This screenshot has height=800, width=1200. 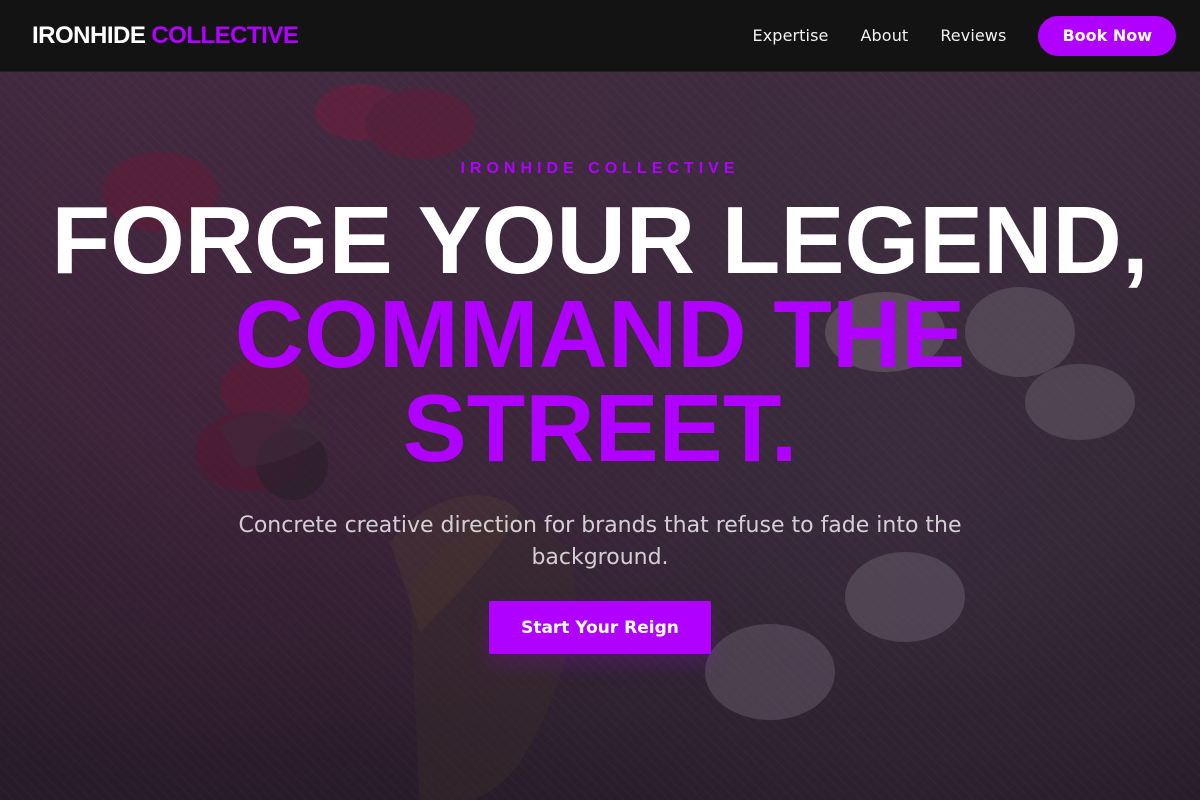 I want to click on nav-expertise: Expertise, so click(x=791, y=35).